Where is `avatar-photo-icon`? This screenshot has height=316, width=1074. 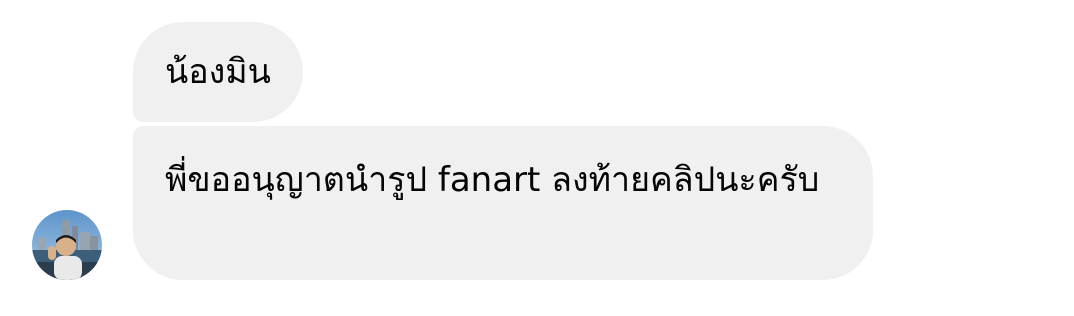
avatar-photo-icon is located at coordinates (67, 245).